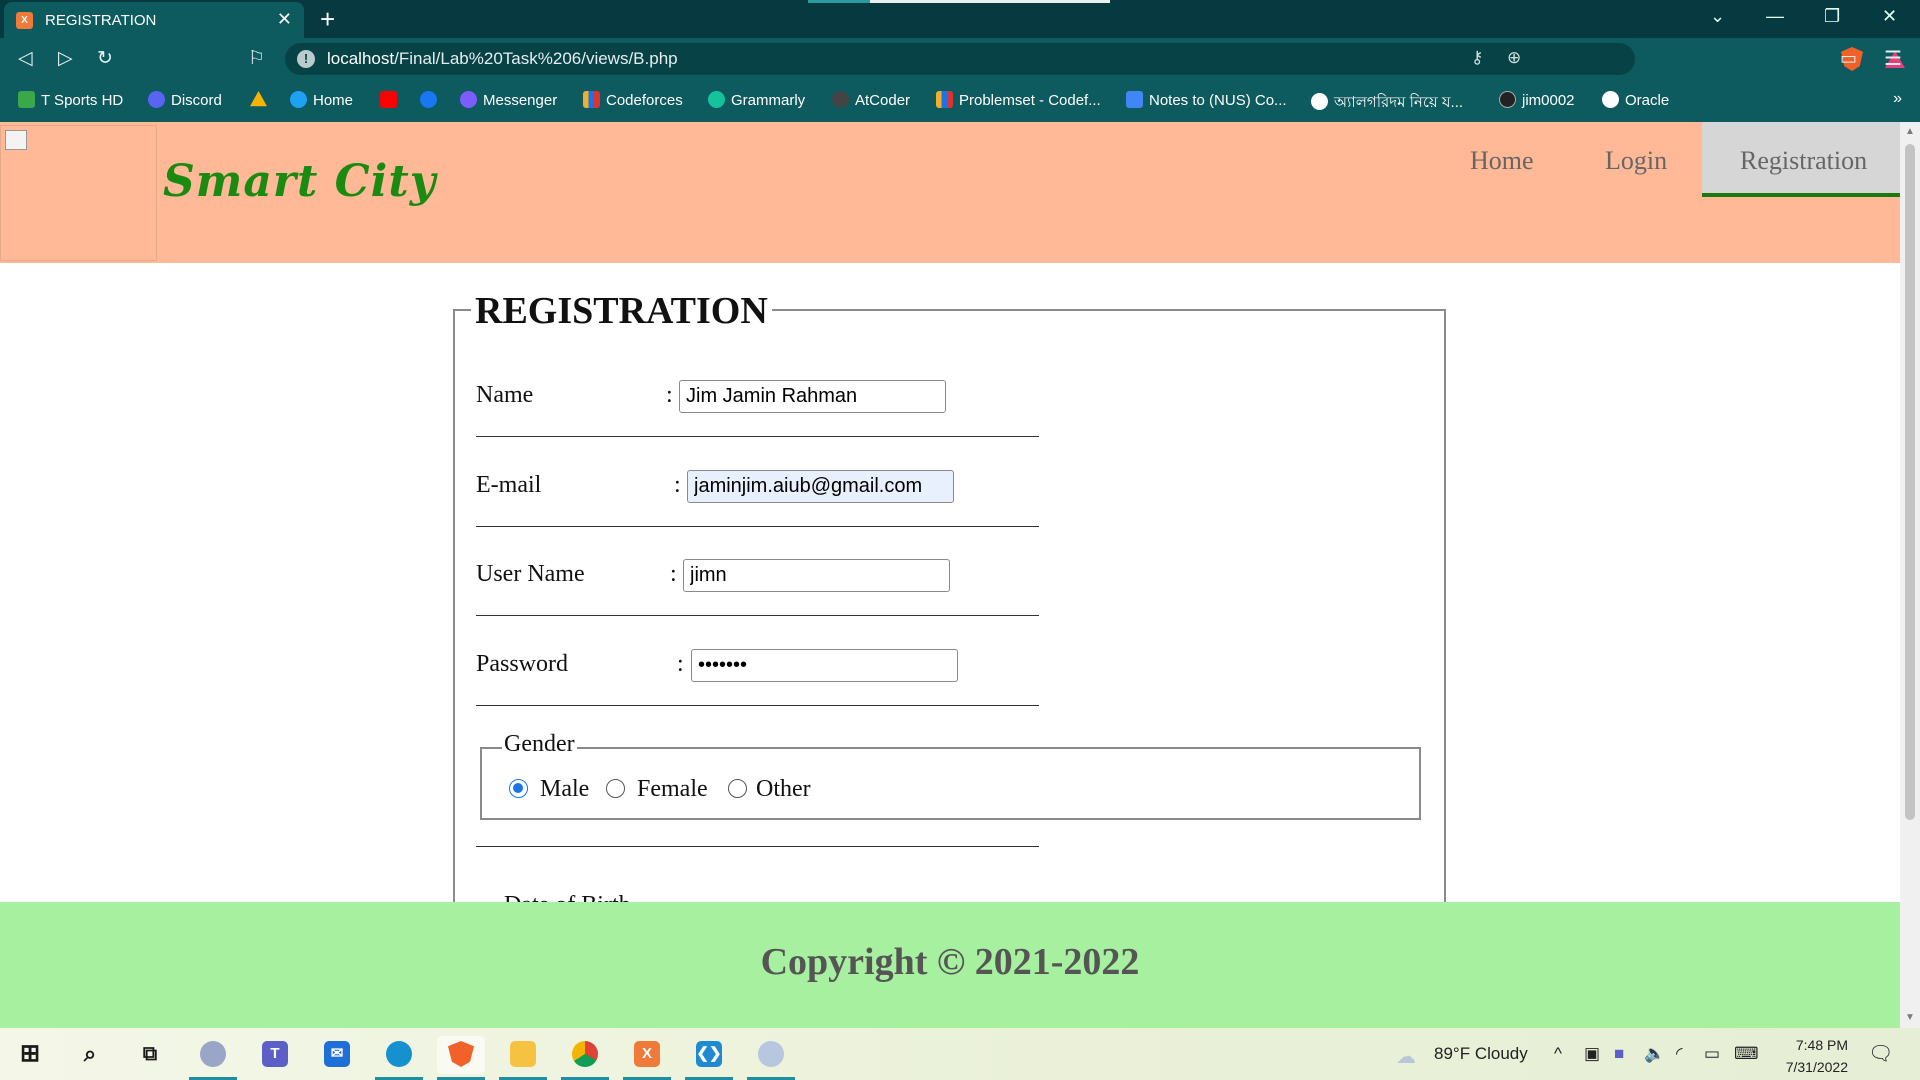  I want to click on taskbar-app-xampp: X, so click(647, 1058).